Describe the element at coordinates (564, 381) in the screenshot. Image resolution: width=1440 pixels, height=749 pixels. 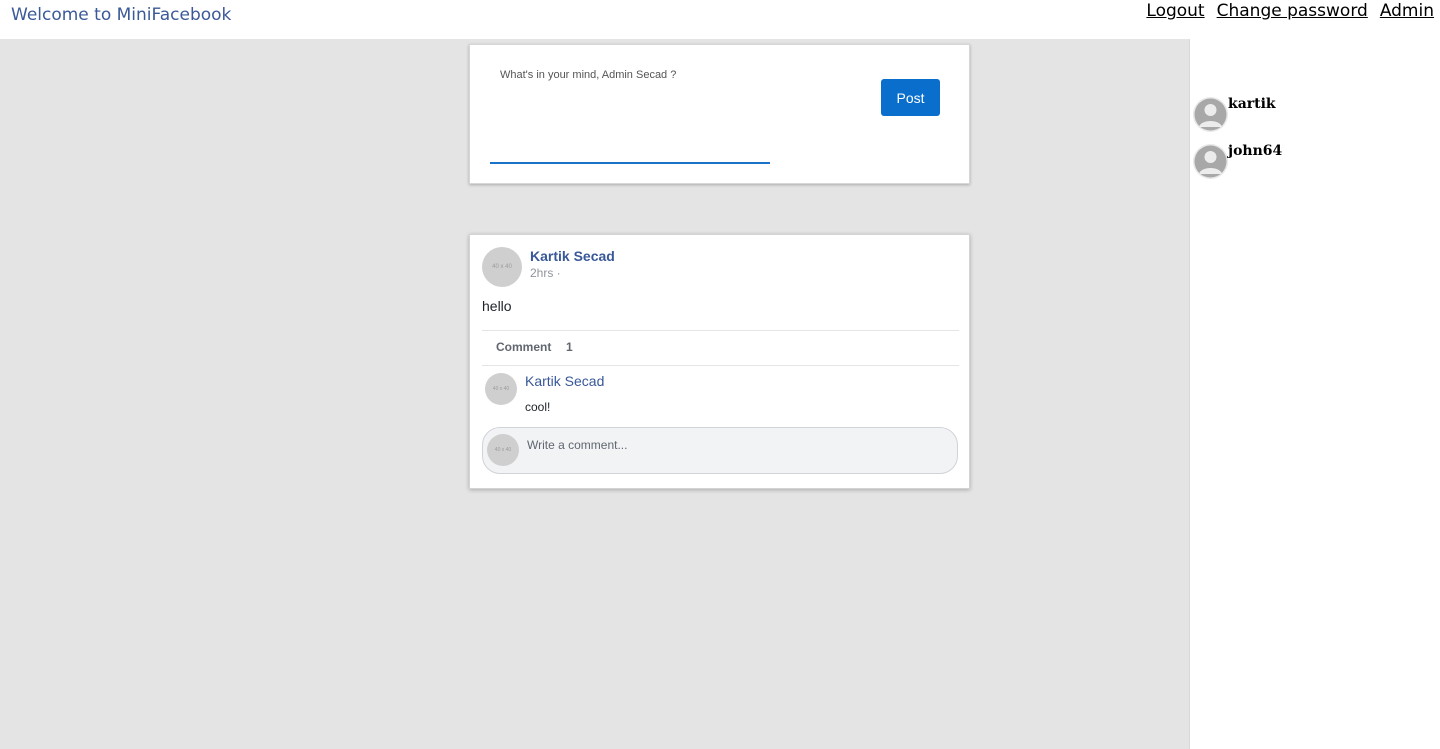
I see `comment-author-name: Kartik Secad` at that location.